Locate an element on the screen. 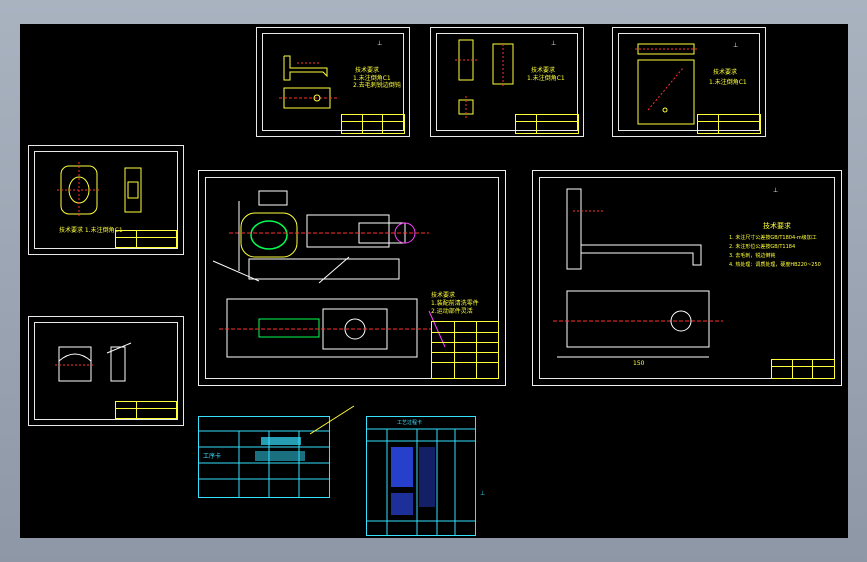 This screenshot has height=562, width=867. process-table-grid is located at coordinates (421, 481).